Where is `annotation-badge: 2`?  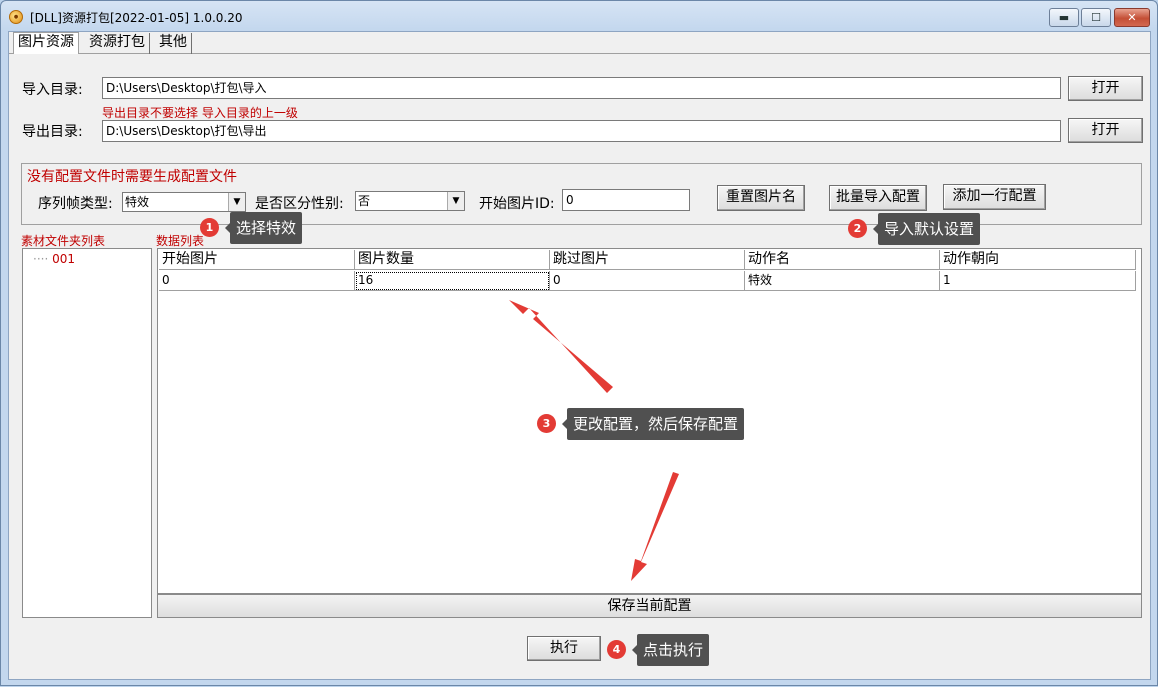
annotation-badge: 2 is located at coordinates (857, 228).